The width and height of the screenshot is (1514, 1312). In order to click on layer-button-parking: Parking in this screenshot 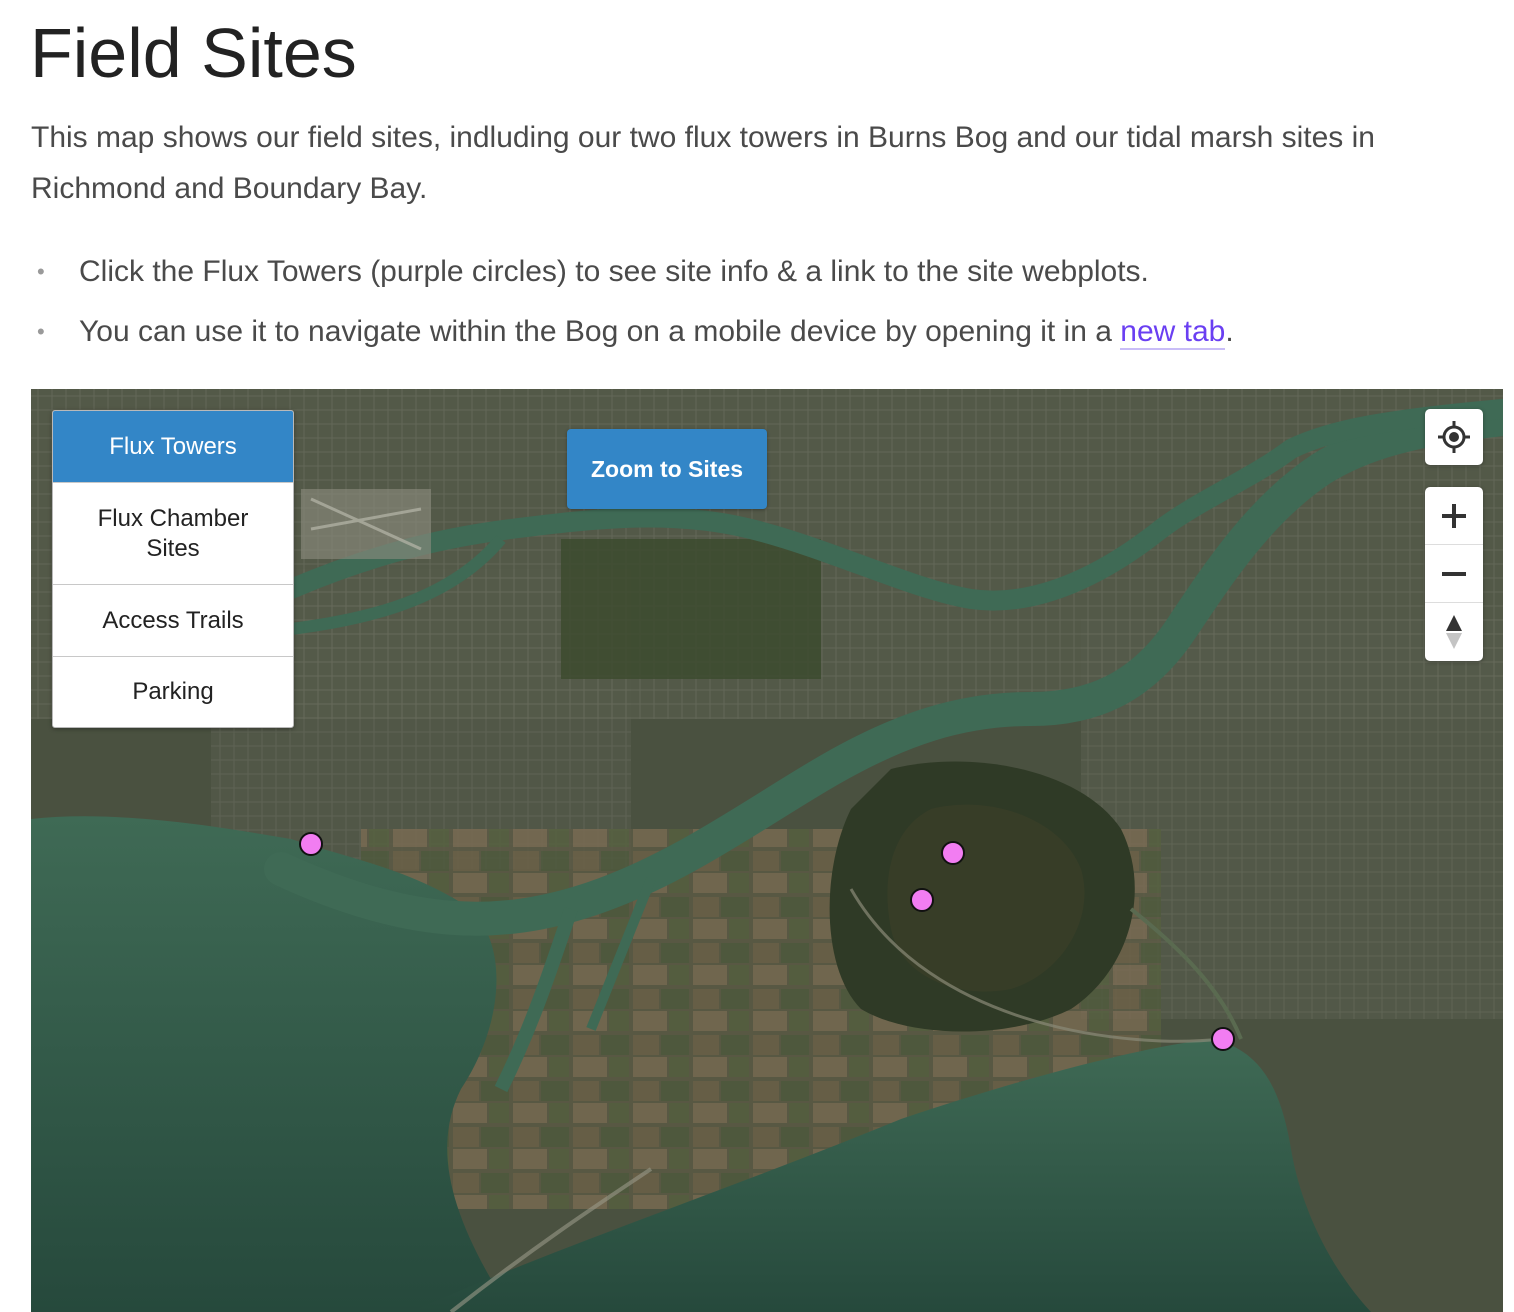, I will do `click(173, 692)`.